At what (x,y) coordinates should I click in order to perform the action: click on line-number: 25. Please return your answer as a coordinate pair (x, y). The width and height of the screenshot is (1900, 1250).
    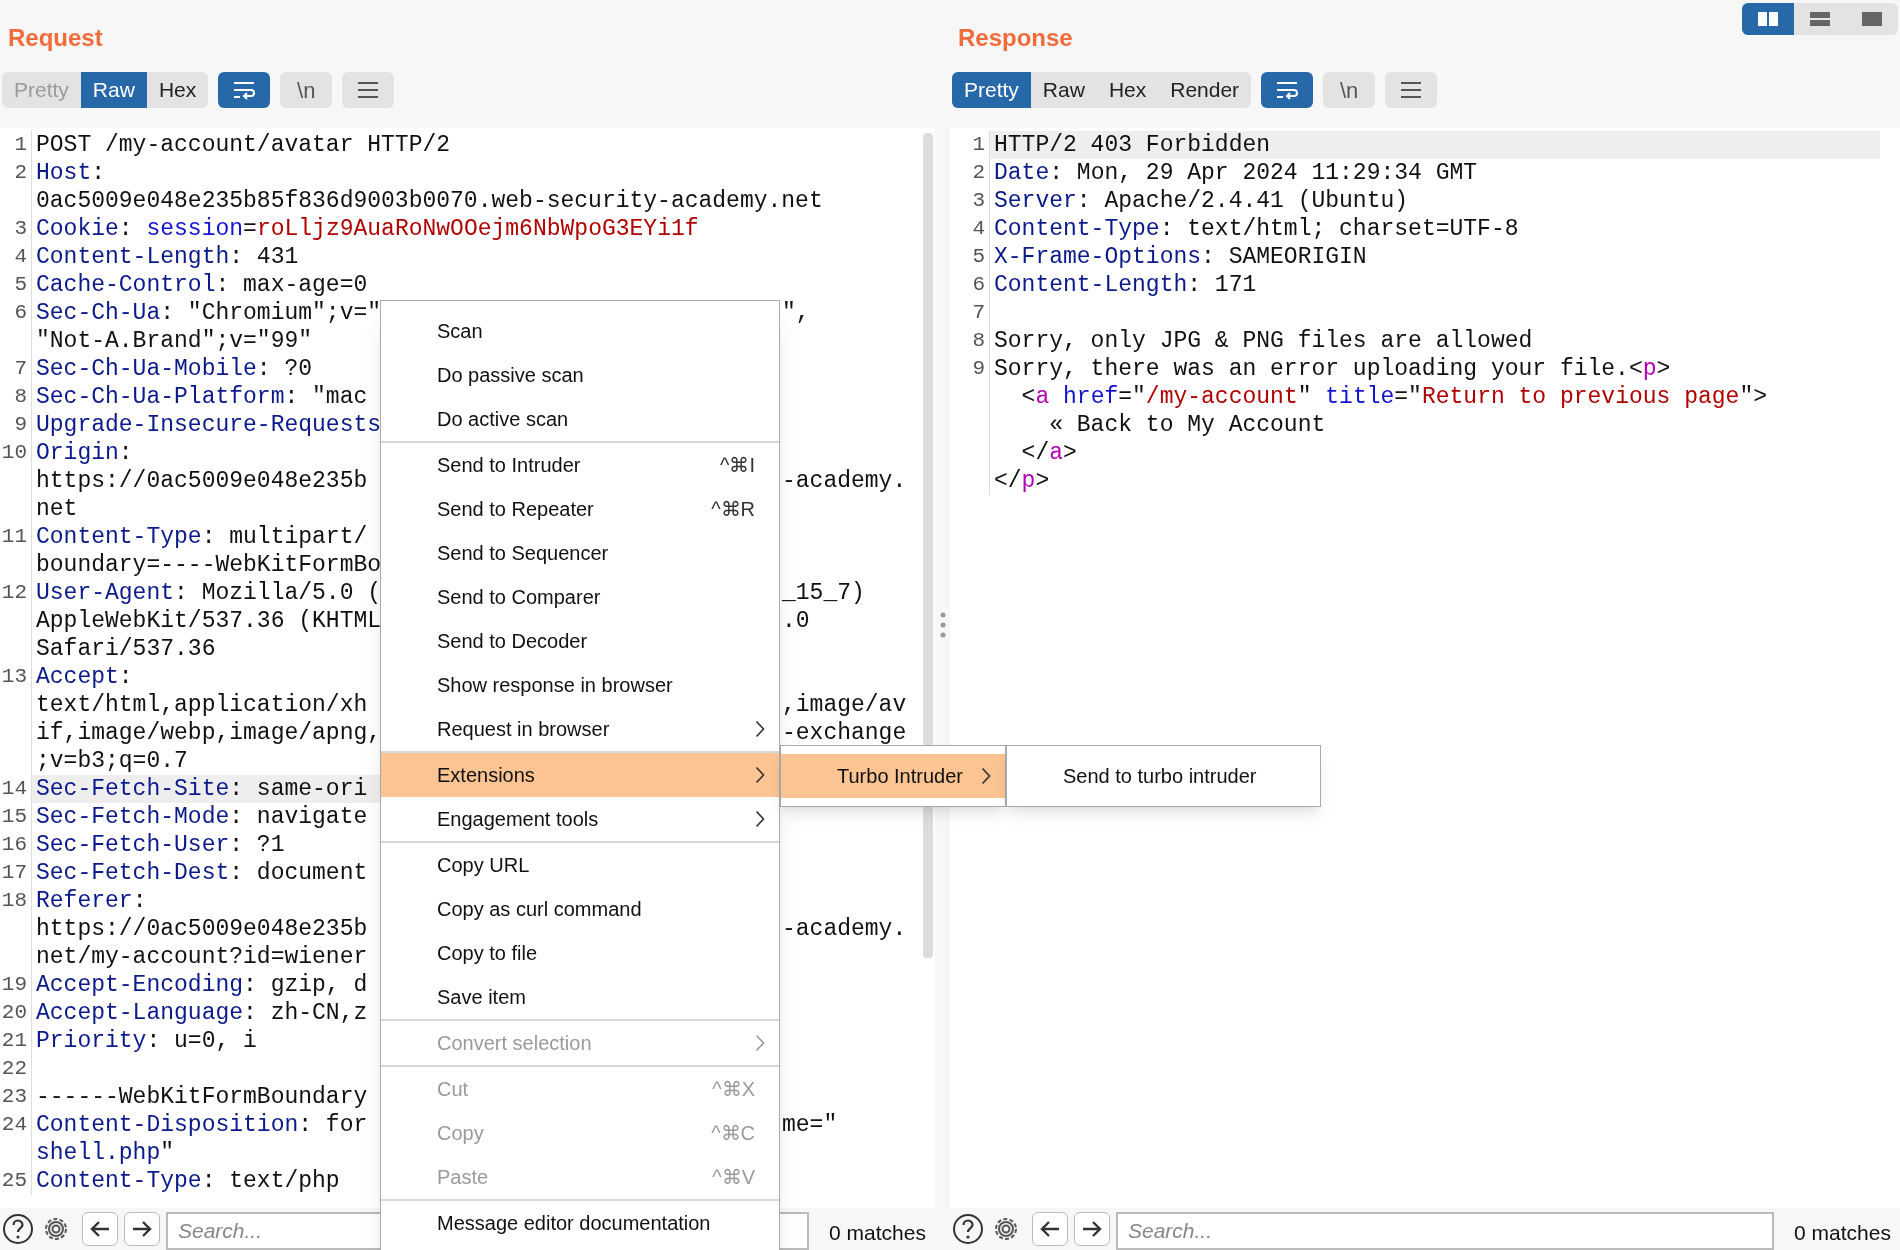
    Looking at the image, I should click on (14, 1180).